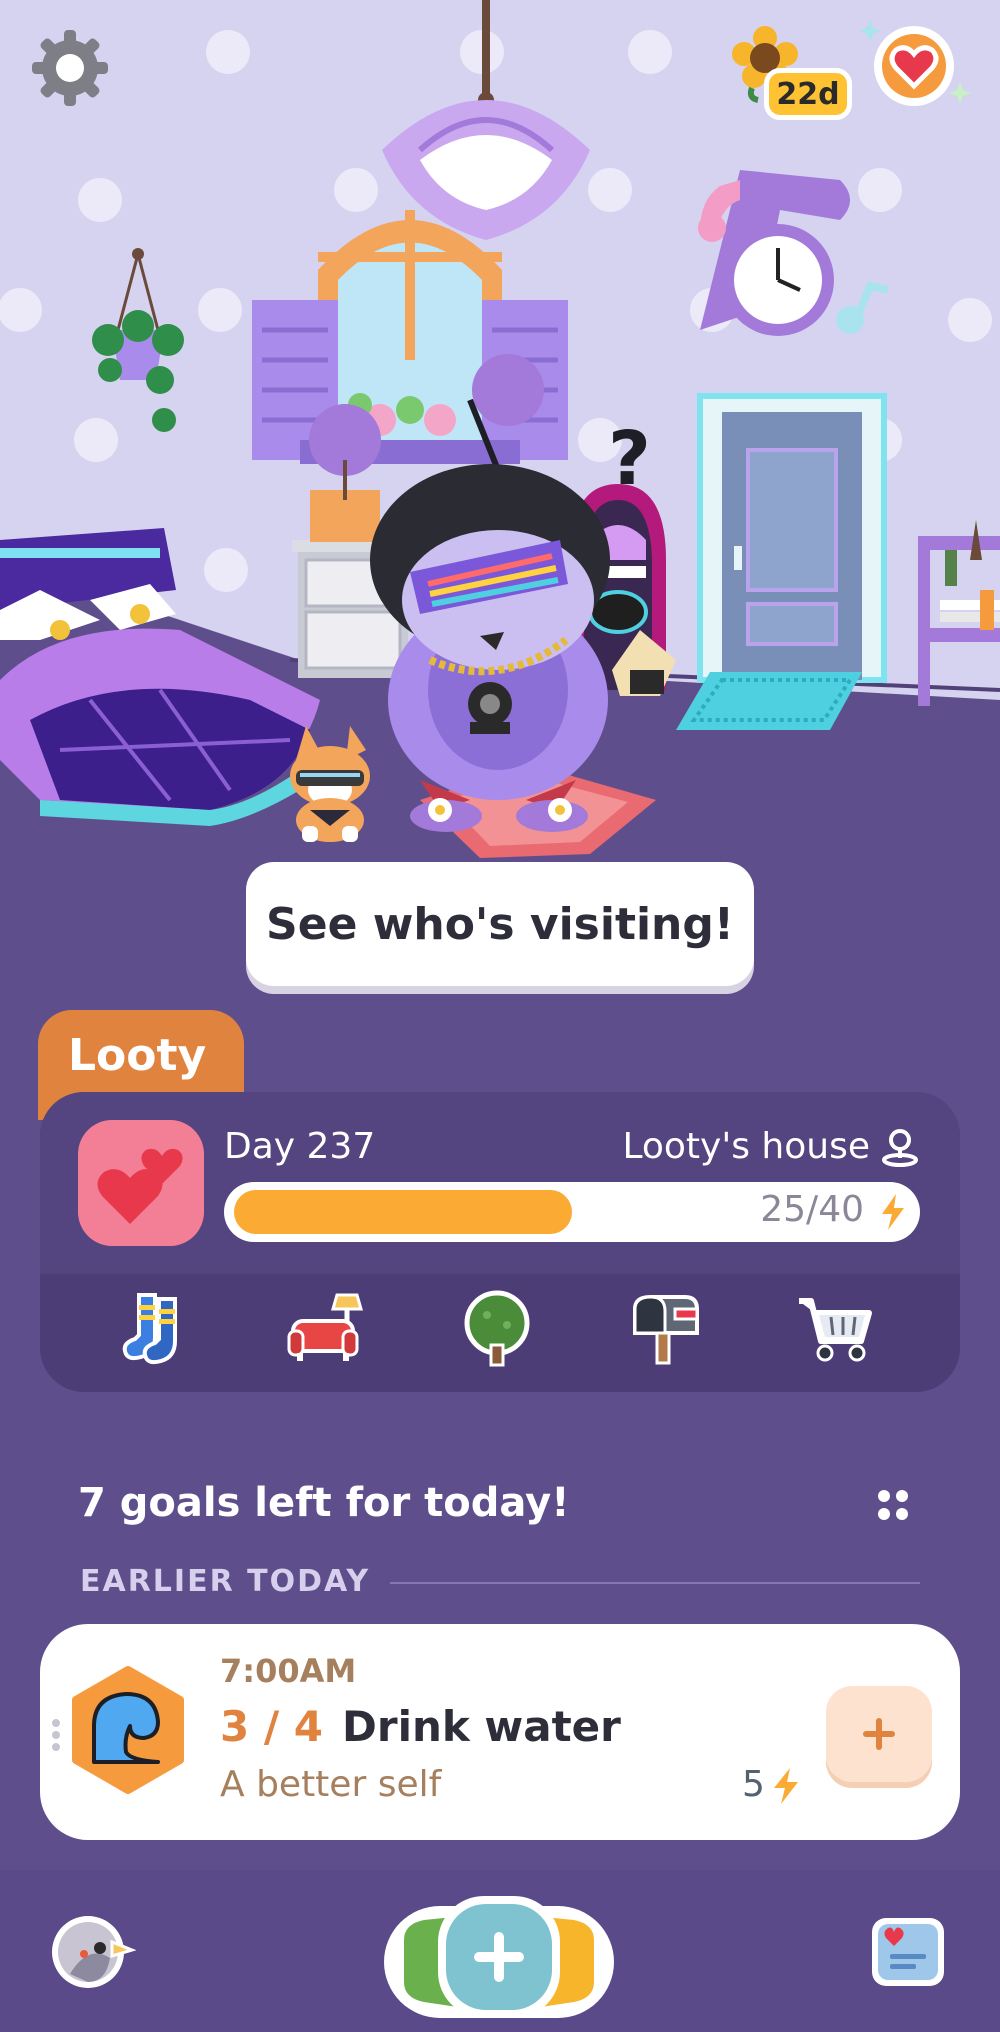  I want to click on energy-progress-bar: 25/40, so click(572, 1212).